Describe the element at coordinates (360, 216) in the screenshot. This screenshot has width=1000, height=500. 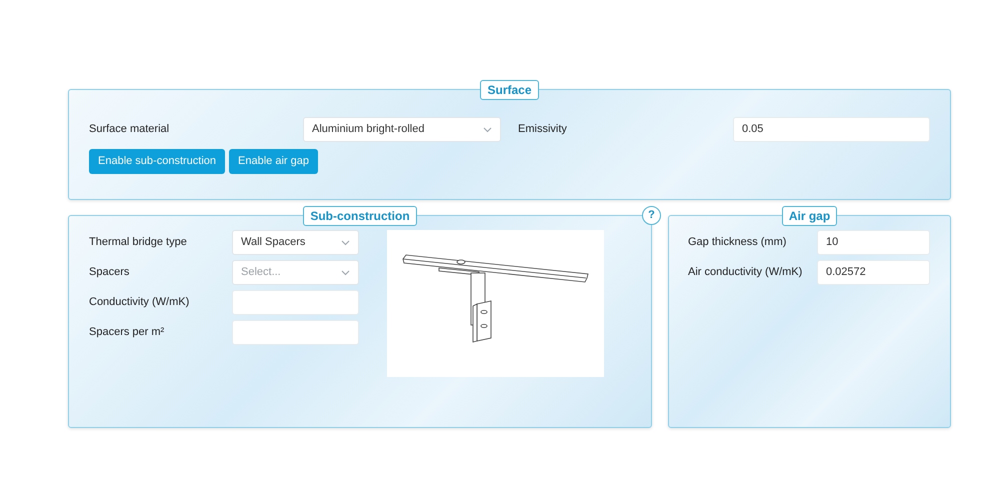
I see `panel-title: Sub-construction` at that location.